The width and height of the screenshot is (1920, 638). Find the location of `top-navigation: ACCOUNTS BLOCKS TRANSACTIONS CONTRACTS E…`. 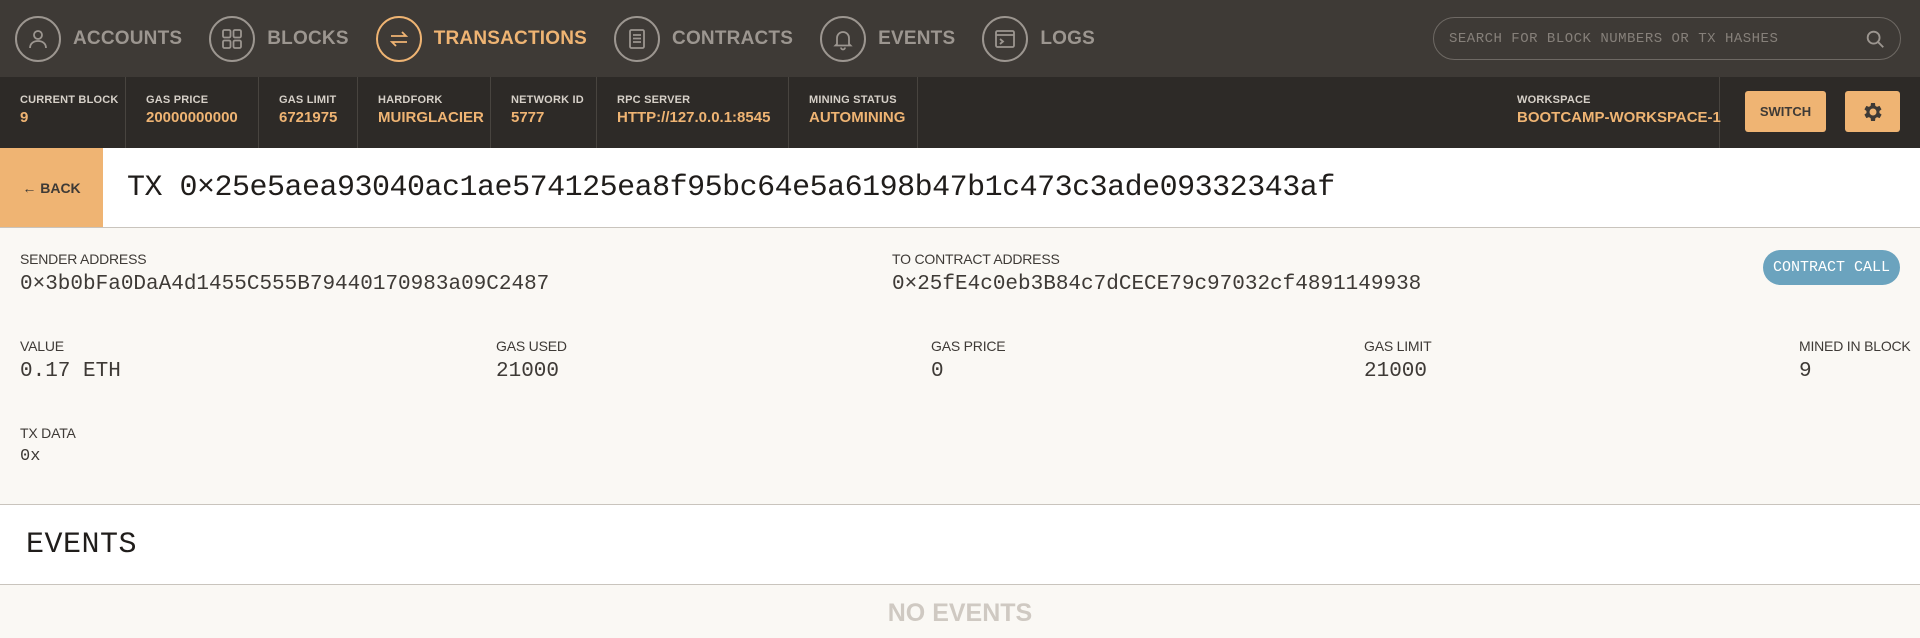

top-navigation: ACCOUNTS BLOCKS TRANSACTIONS CONTRACTS E… is located at coordinates (960, 38).